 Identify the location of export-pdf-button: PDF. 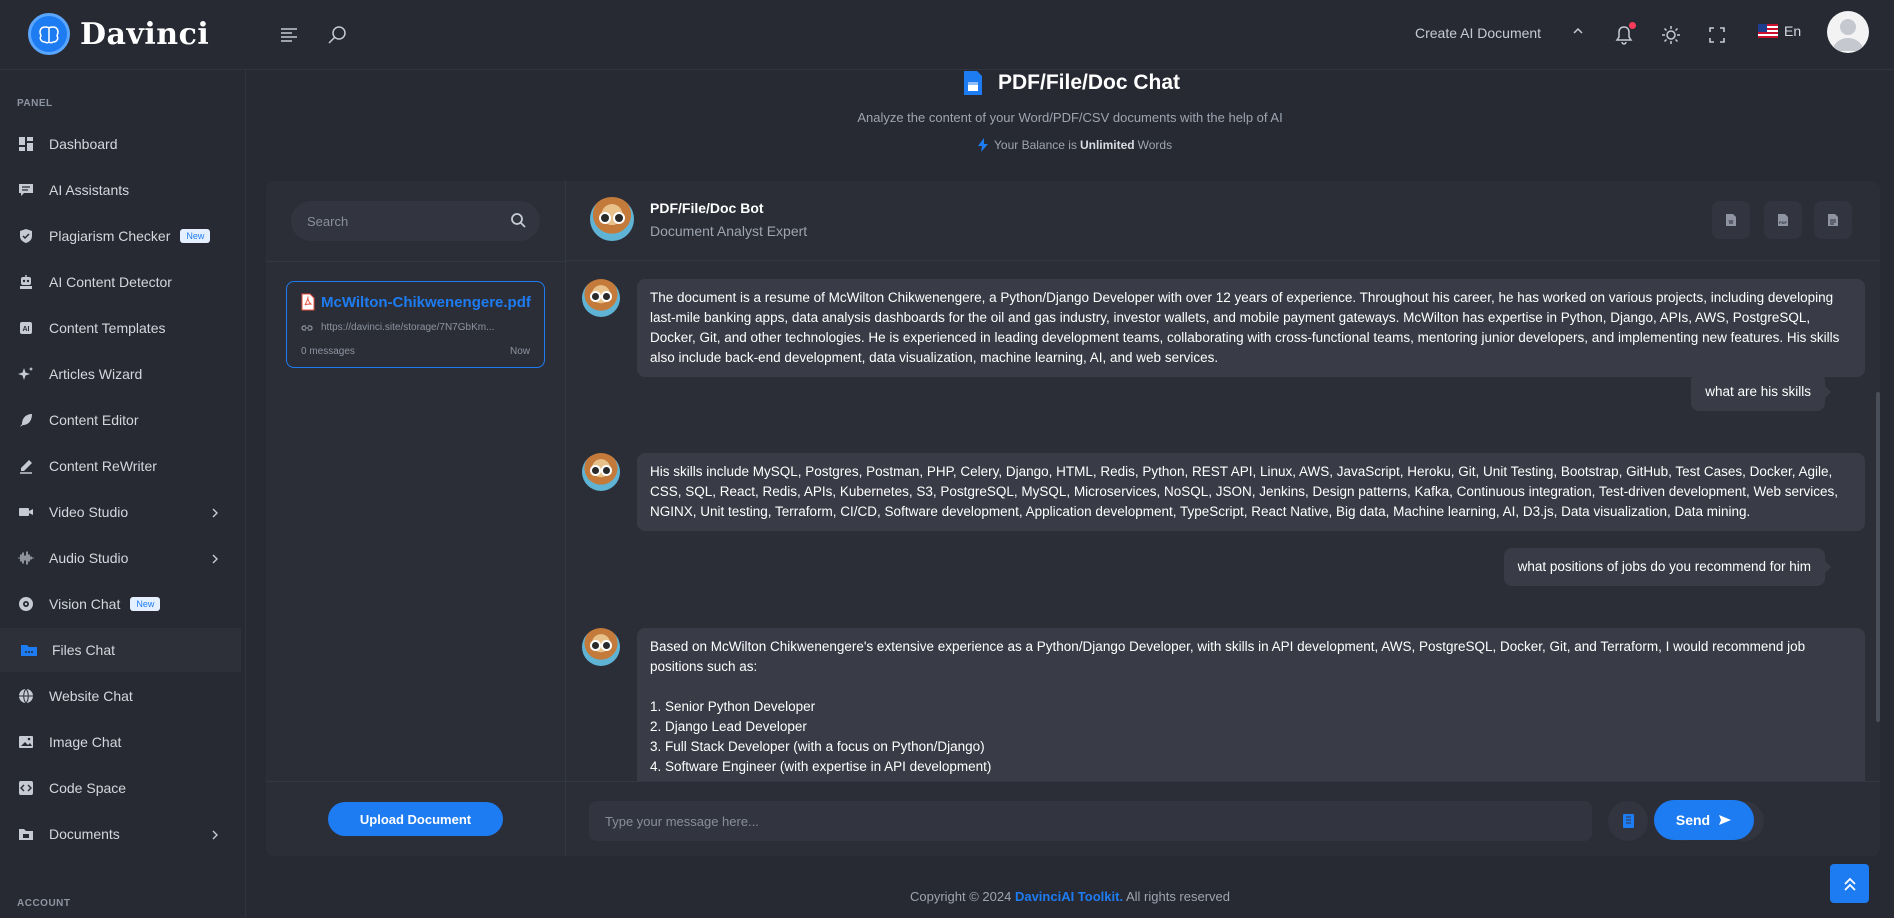
(1783, 220).